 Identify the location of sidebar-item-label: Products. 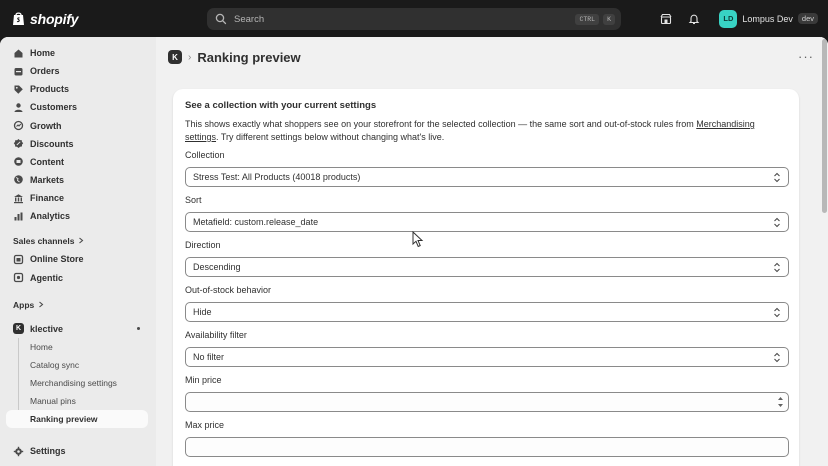
(50, 89).